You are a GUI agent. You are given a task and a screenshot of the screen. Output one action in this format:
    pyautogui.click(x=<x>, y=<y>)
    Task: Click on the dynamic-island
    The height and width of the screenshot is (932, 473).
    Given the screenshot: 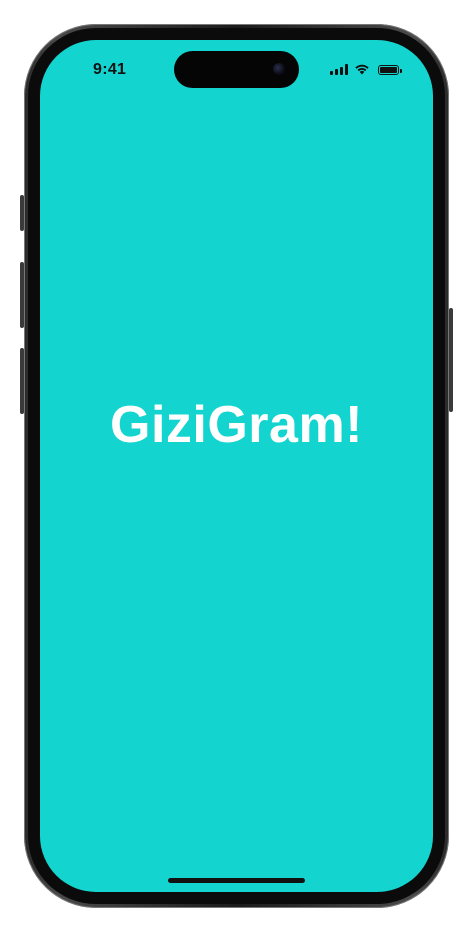 What is the action you would take?
    pyautogui.click(x=236, y=69)
    